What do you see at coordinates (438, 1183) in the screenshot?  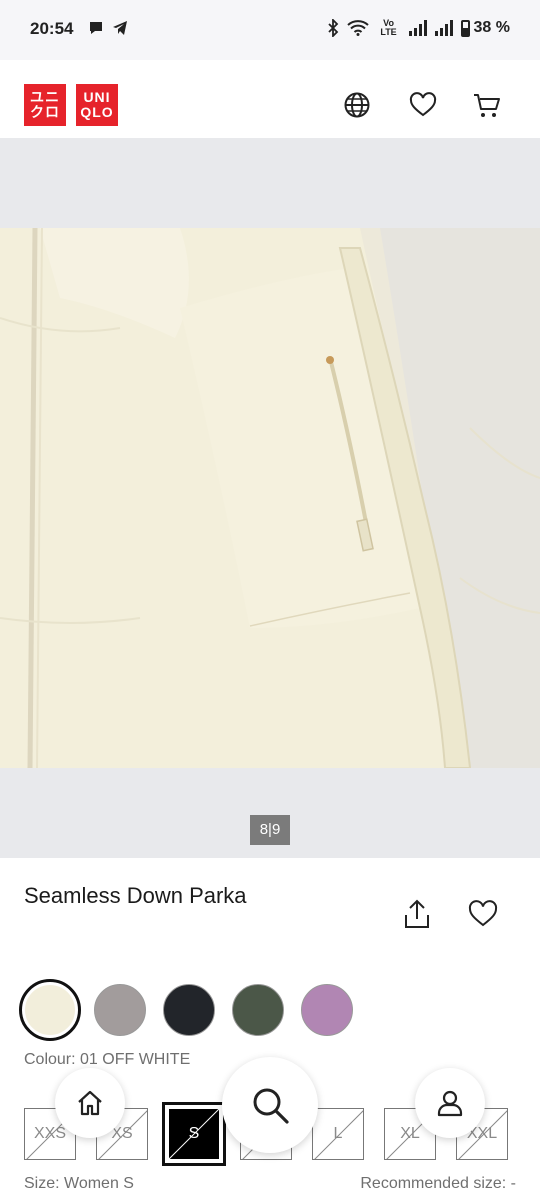 I see `recommended-size-label: Recommended size: -` at bounding box center [438, 1183].